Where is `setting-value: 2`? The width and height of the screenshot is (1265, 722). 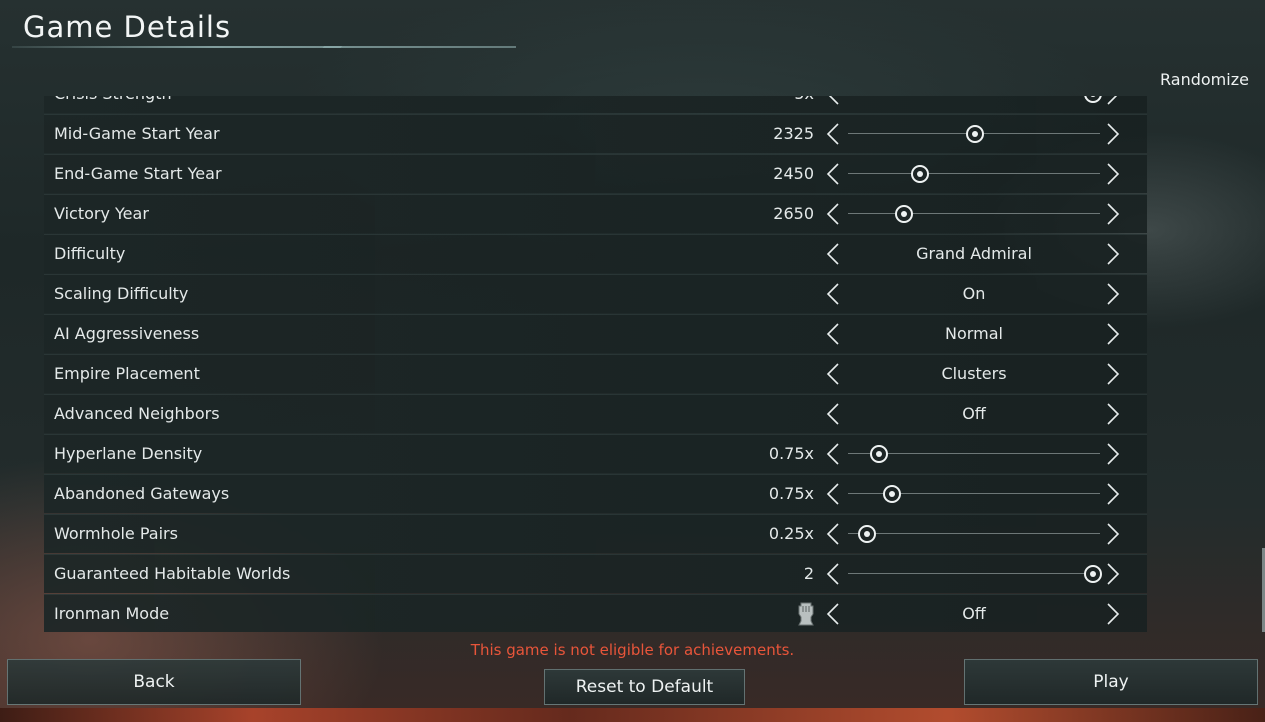
setting-value: 2 is located at coordinates (808, 573).